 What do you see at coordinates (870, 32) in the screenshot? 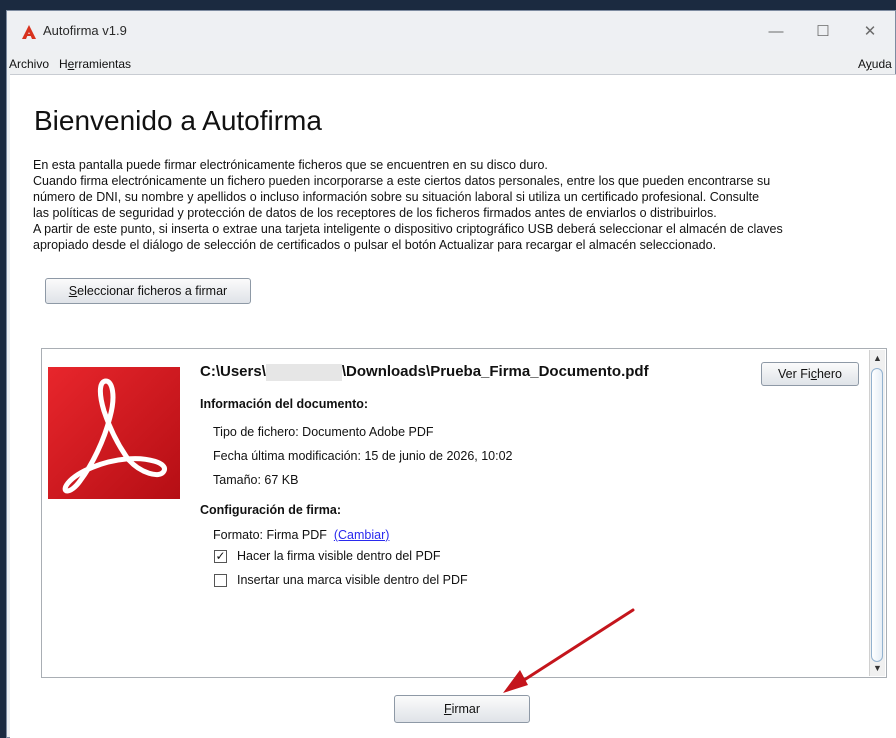
I see `close-button: ✕` at bounding box center [870, 32].